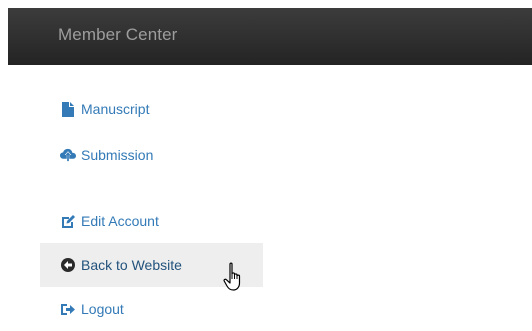 This screenshot has height=331, width=532. I want to click on menu-item-label: Logout, so click(102, 309).